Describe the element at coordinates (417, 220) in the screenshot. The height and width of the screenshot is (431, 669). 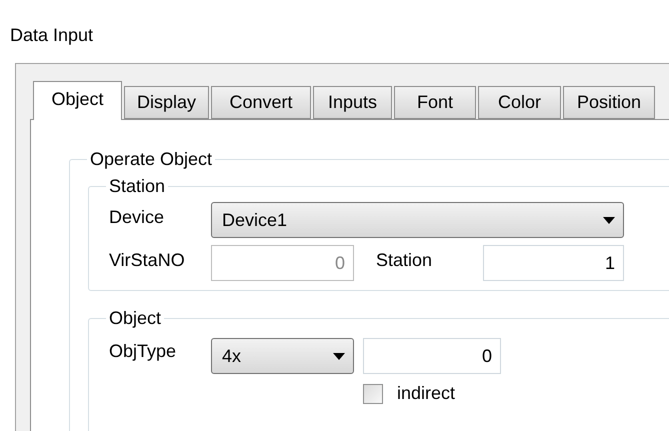
I see `device-dropdown: Device1` at that location.